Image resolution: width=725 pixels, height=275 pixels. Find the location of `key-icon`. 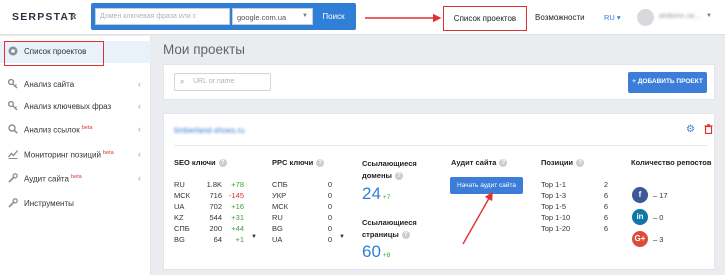

key-icon is located at coordinates (12, 83).